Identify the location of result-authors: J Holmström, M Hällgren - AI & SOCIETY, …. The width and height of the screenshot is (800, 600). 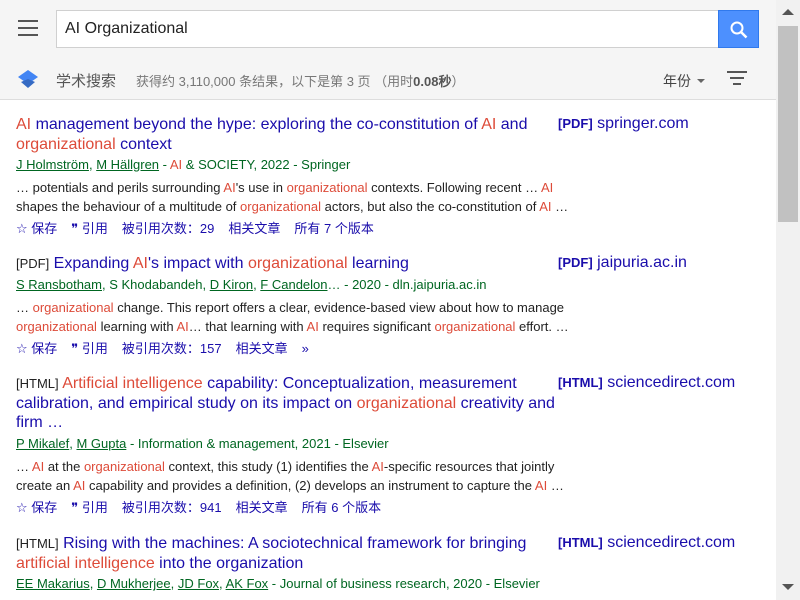
(386, 165).